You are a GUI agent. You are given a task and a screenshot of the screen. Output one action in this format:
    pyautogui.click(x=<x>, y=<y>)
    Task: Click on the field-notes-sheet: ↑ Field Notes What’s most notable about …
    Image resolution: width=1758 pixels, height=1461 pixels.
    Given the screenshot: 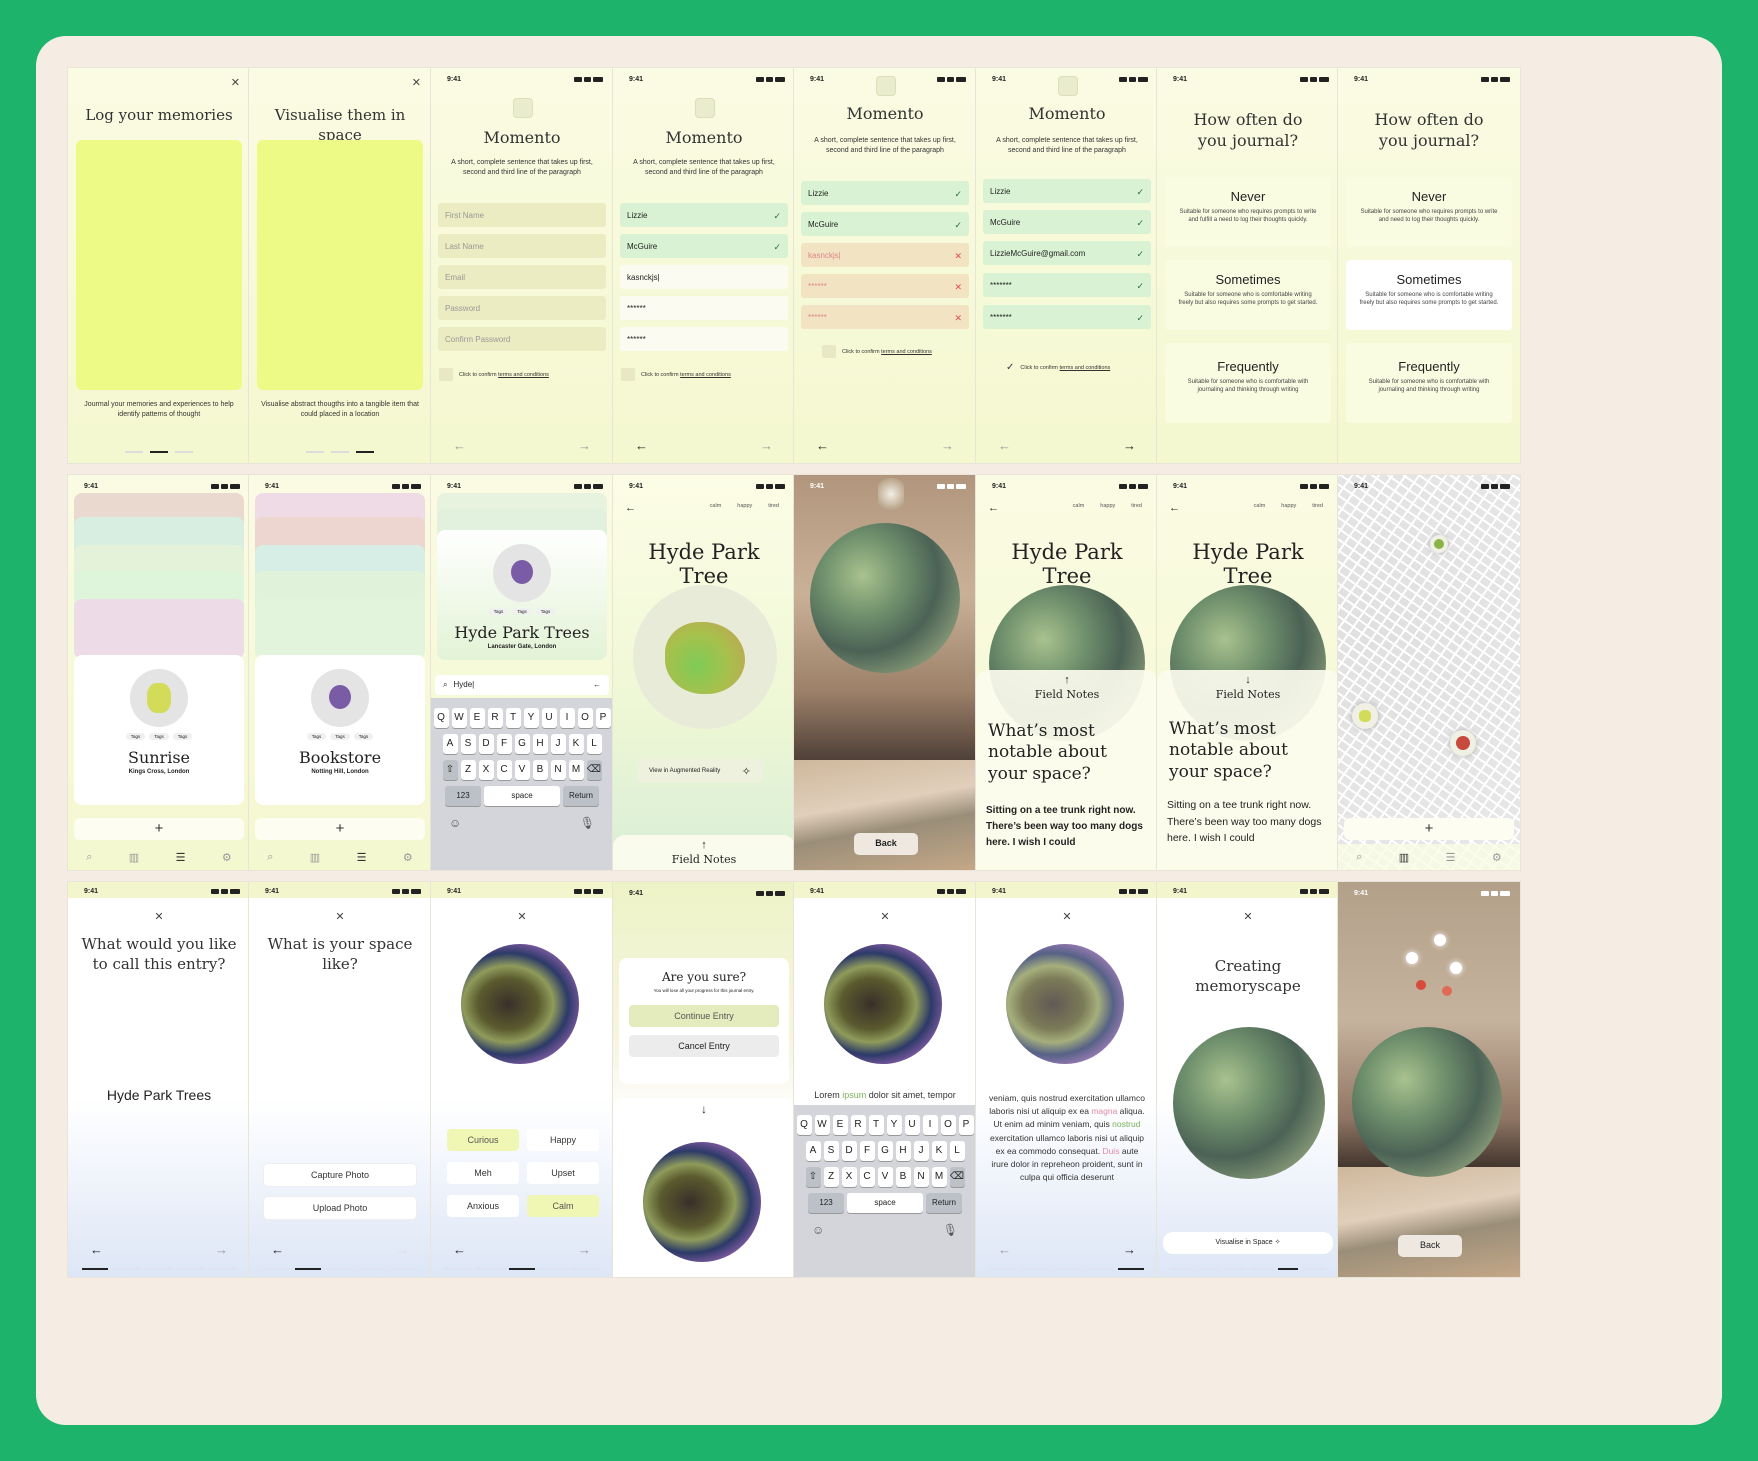 What is the action you would take?
    pyautogui.click(x=1067, y=770)
    